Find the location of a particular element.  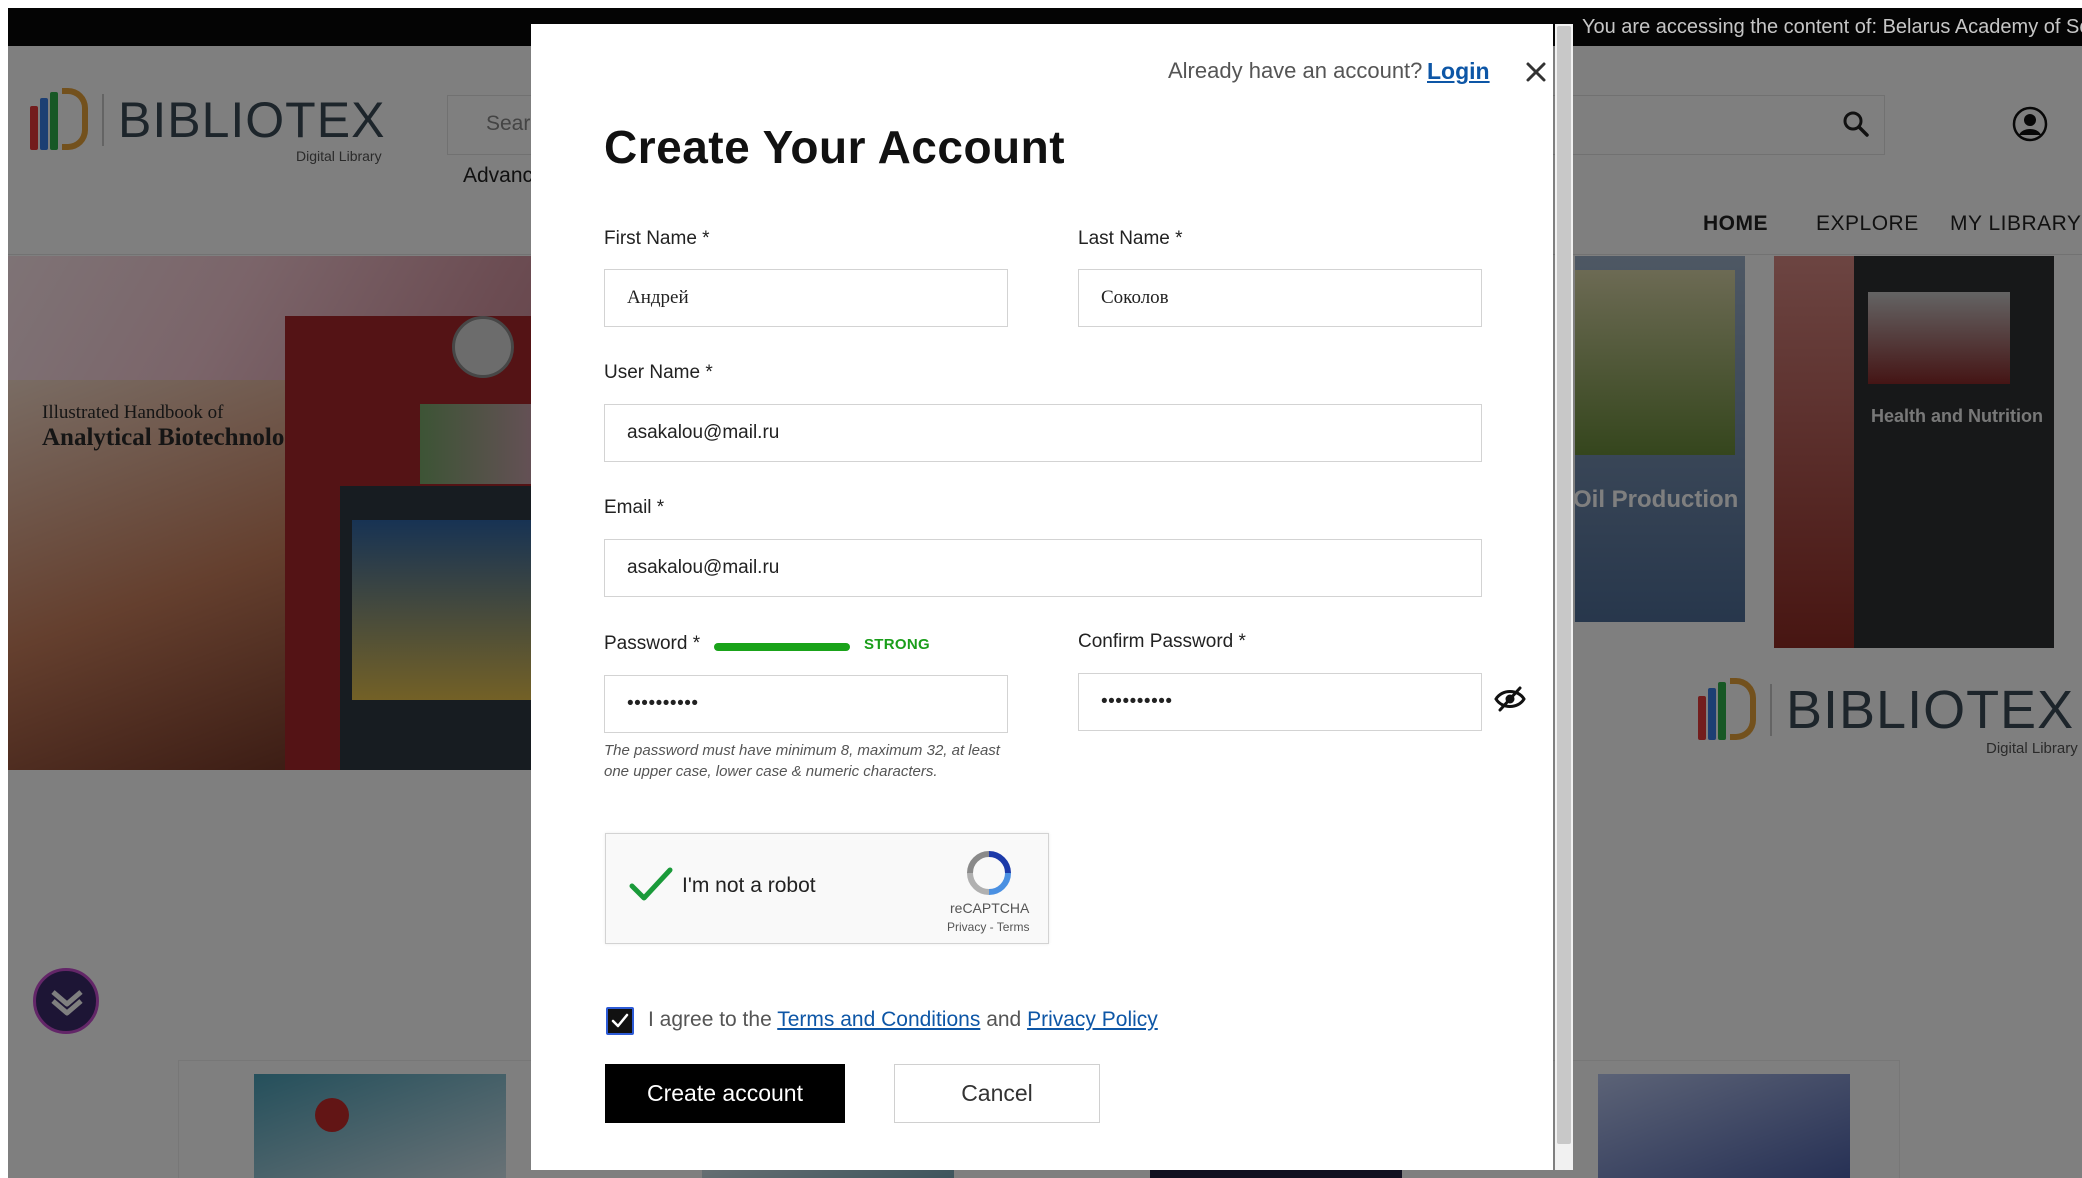

modal-scrollbar-thumb is located at coordinates (1564, 585).